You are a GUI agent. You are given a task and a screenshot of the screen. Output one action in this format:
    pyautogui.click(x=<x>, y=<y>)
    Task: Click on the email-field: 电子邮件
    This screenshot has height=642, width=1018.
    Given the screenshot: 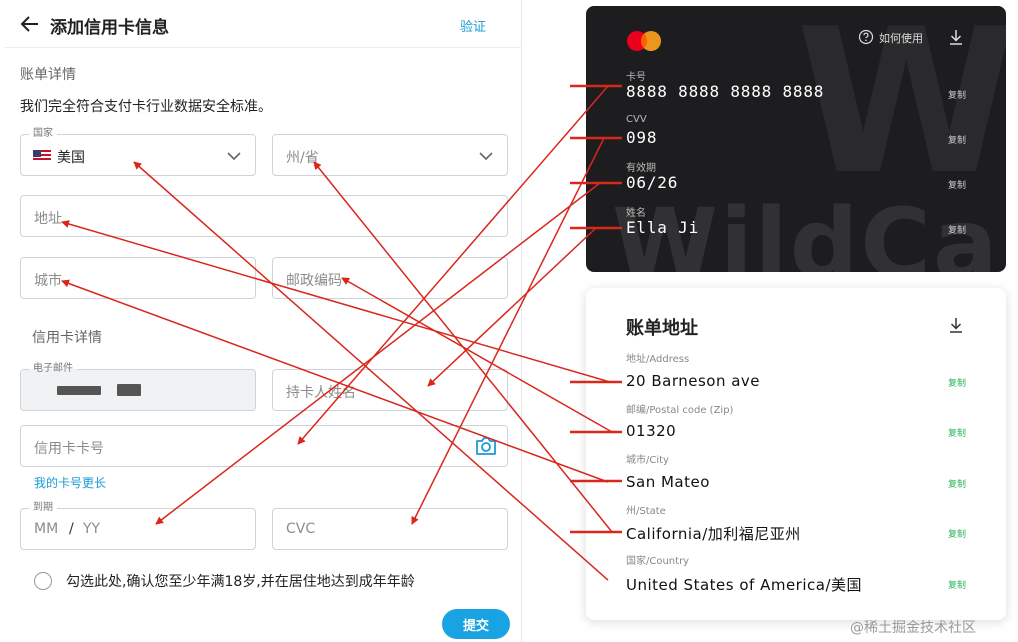 What is the action you would take?
    pyautogui.click(x=138, y=386)
    